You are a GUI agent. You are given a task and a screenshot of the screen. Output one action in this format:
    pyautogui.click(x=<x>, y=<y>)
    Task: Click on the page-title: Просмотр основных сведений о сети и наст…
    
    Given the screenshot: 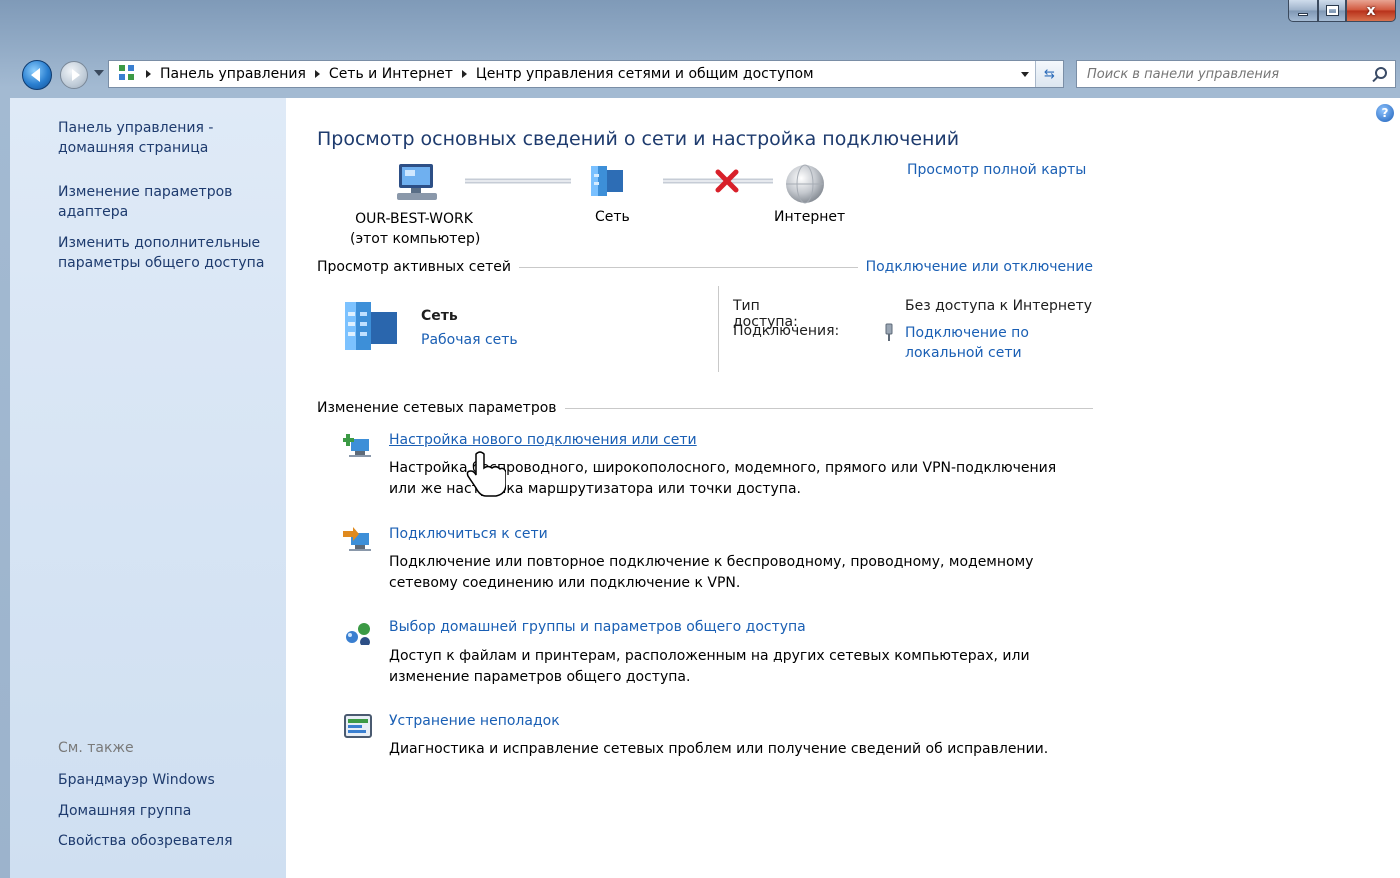 What is the action you would take?
    pyautogui.click(x=638, y=139)
    